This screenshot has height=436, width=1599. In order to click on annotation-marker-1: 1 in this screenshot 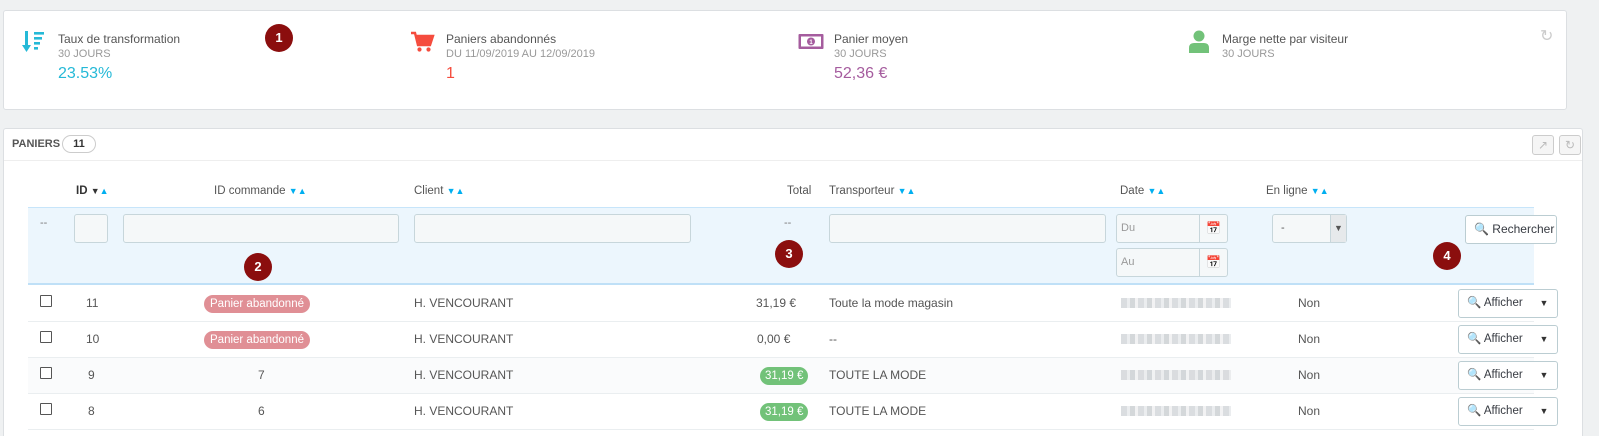, I will do `click(279, 38)`.